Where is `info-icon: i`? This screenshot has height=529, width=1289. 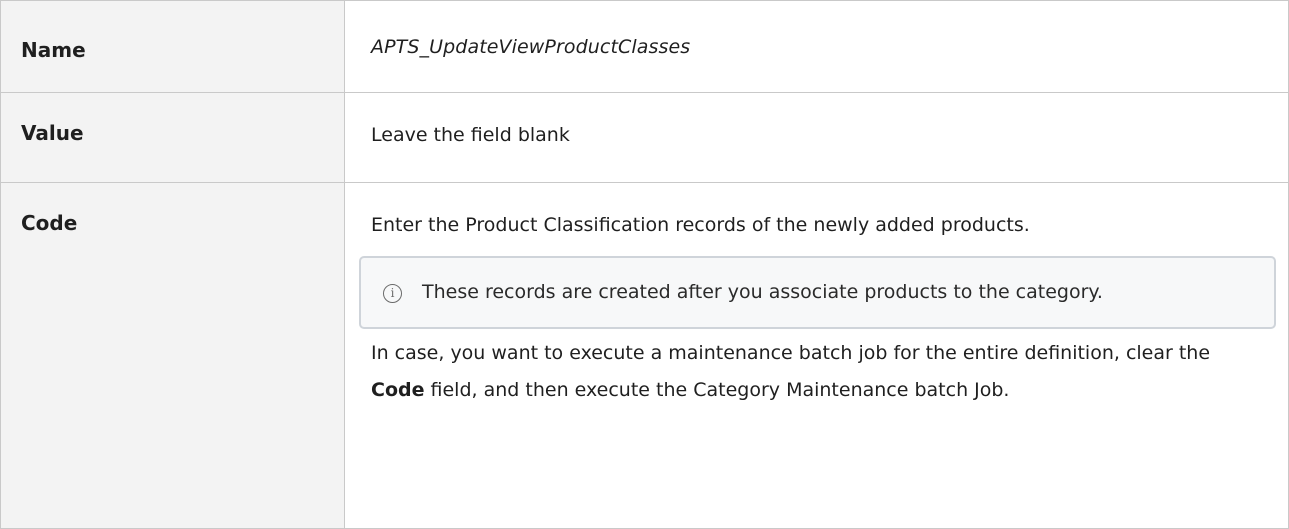 info-icon: i is located at coordinates (392, 293).